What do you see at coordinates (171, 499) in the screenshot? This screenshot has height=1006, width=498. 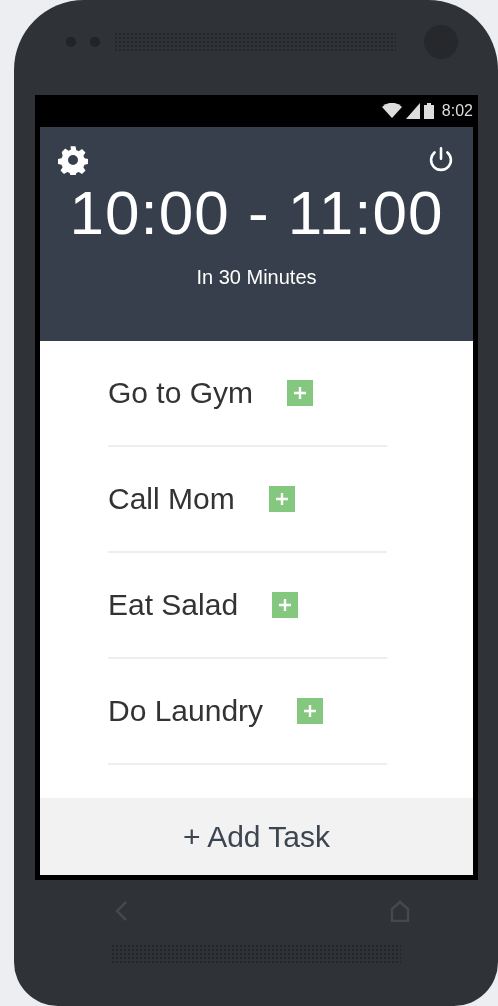 I see `task-label: Call Mom` at bounding box center [171, 499].